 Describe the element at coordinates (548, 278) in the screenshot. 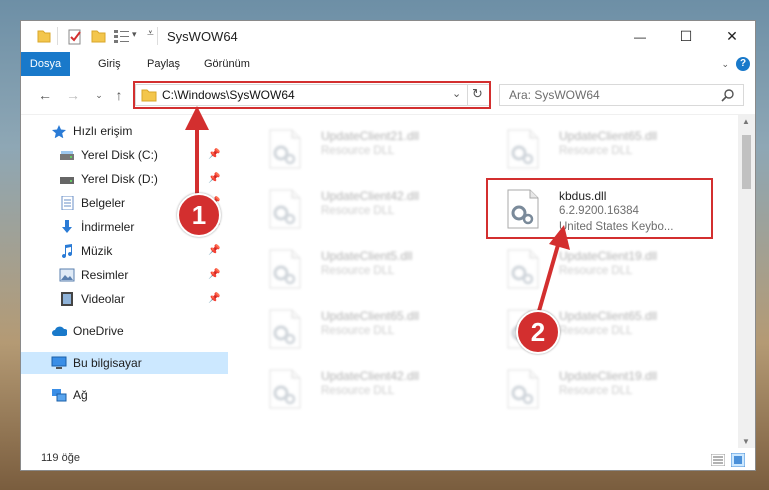

I see `arrow-2-line` at that location.